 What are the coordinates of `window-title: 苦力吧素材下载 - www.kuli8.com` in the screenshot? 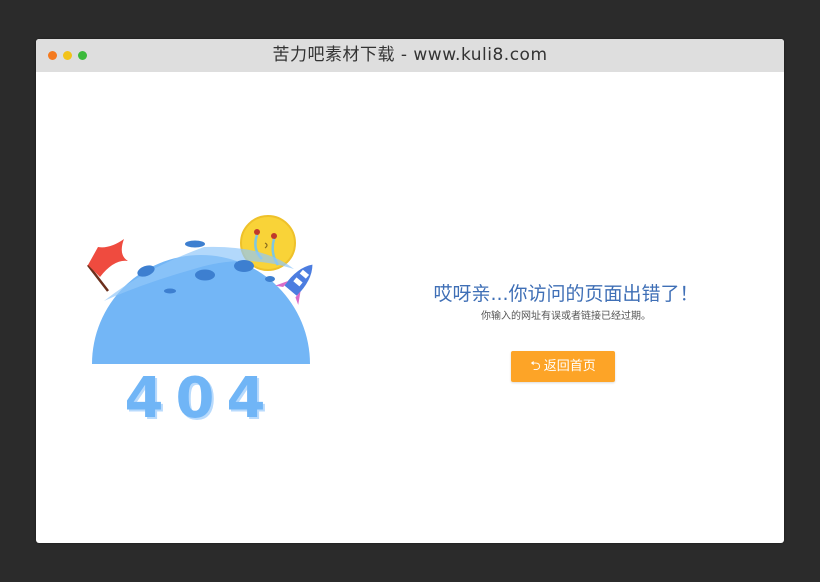 It's located at (410, 55).